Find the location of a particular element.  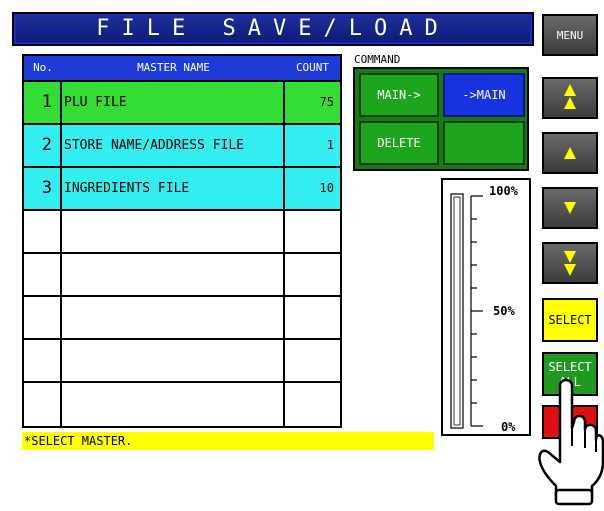

gauge-label-100: 100% is located at coordinates (503, 191).